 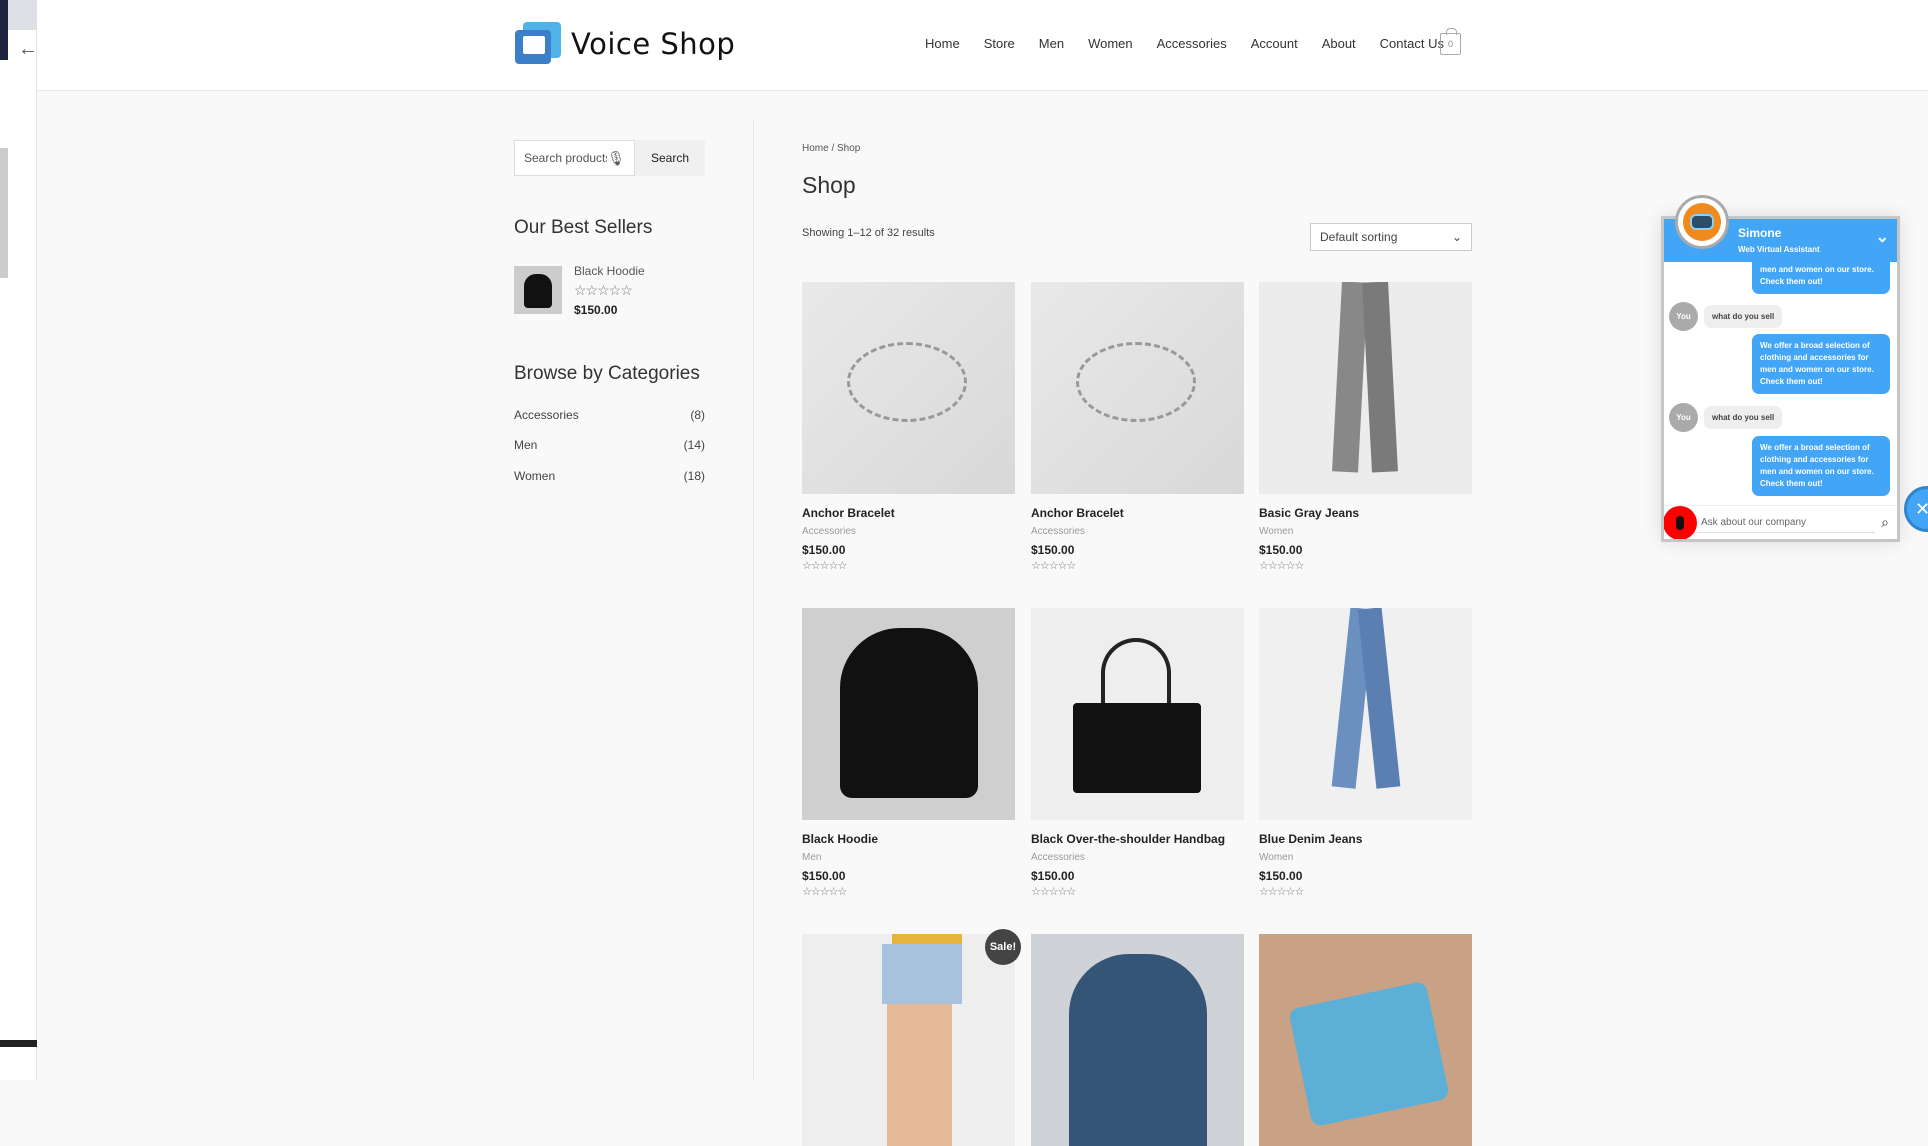 What do you see at coordinates (616, 158) in the screenshot?
I see `microphone-icon: 🎙` at bounding box center [616, 158].